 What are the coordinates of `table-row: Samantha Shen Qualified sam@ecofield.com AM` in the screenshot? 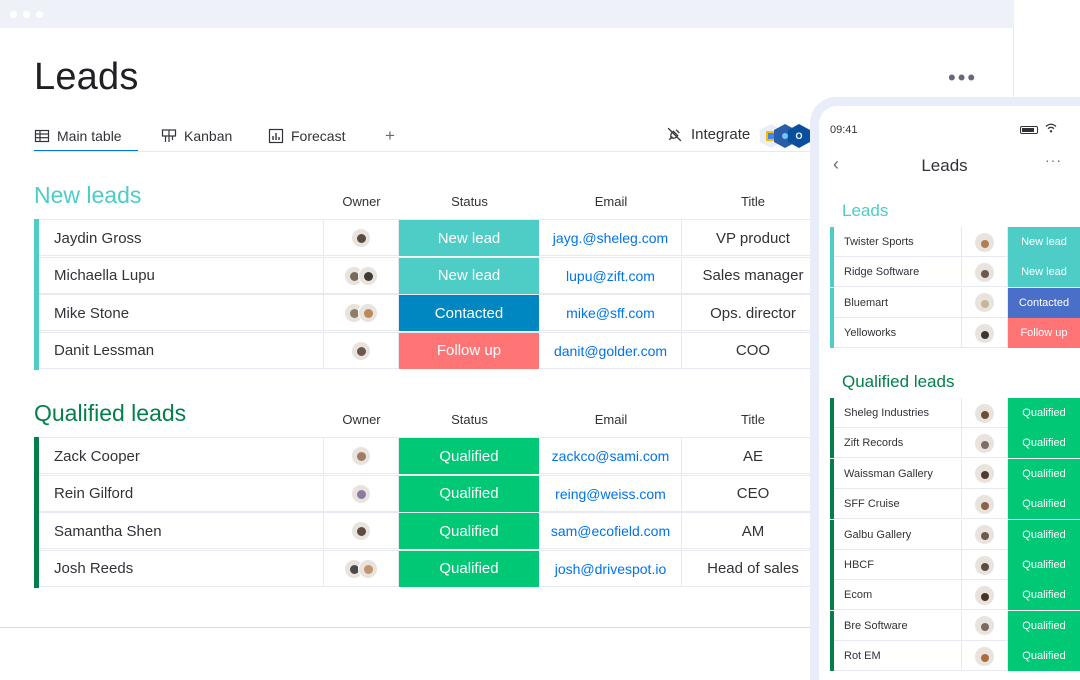 It's located at (429, 531).